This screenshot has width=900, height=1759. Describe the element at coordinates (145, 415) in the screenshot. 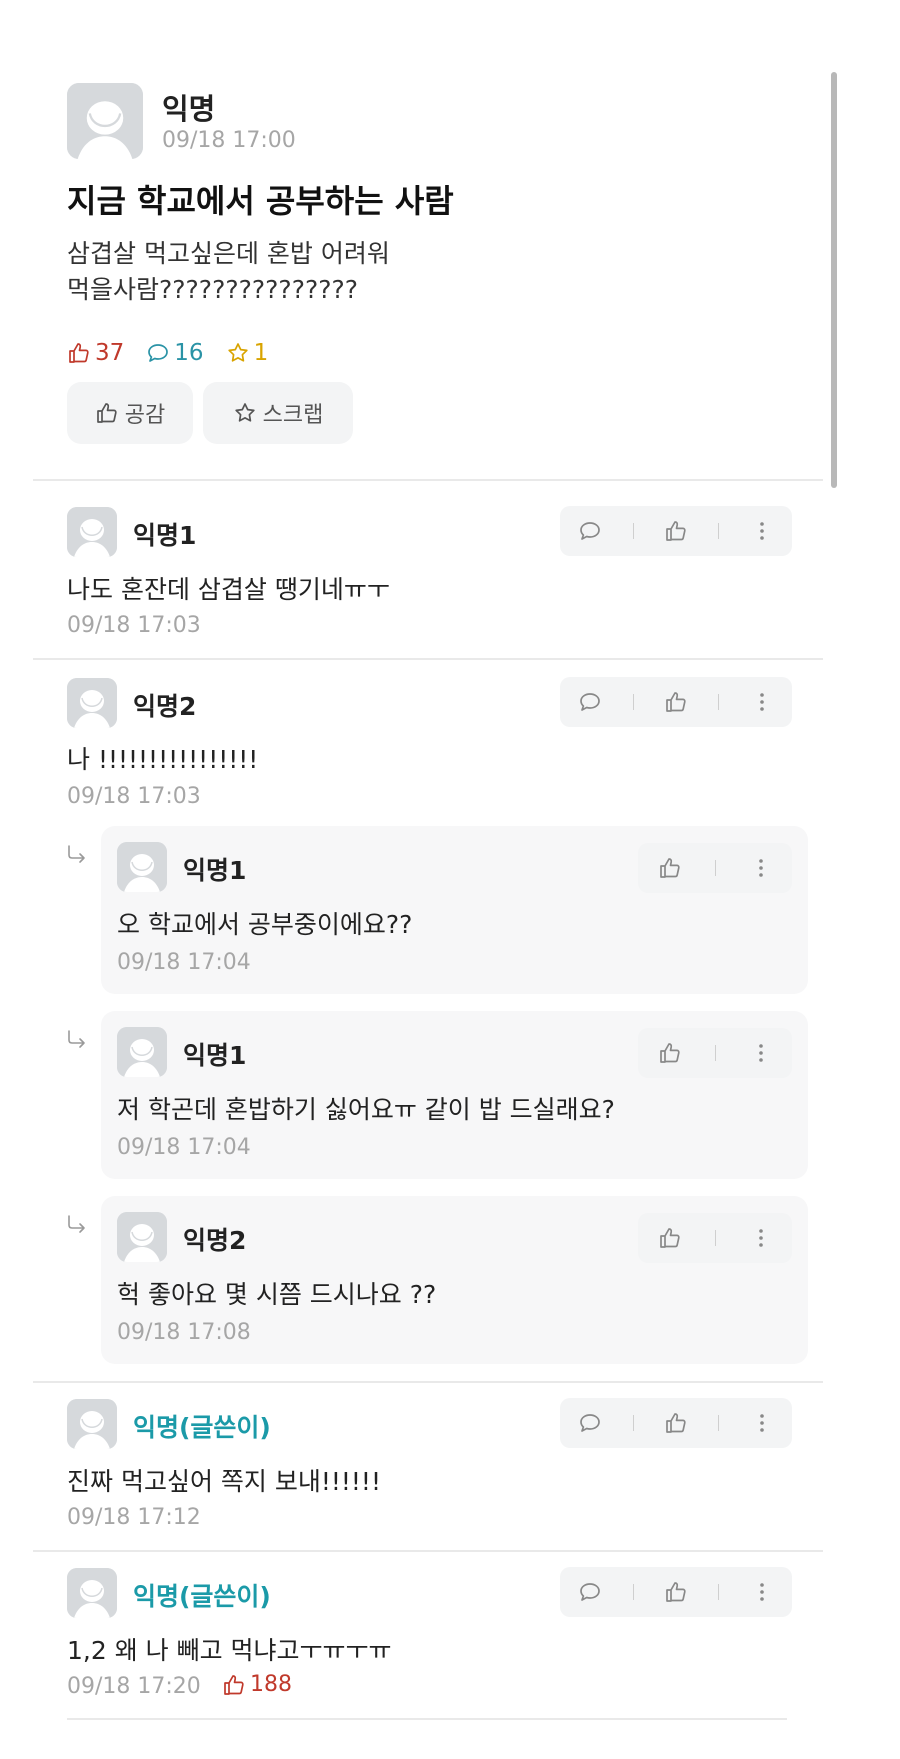

I see `like-button-label: 공감` at that location.